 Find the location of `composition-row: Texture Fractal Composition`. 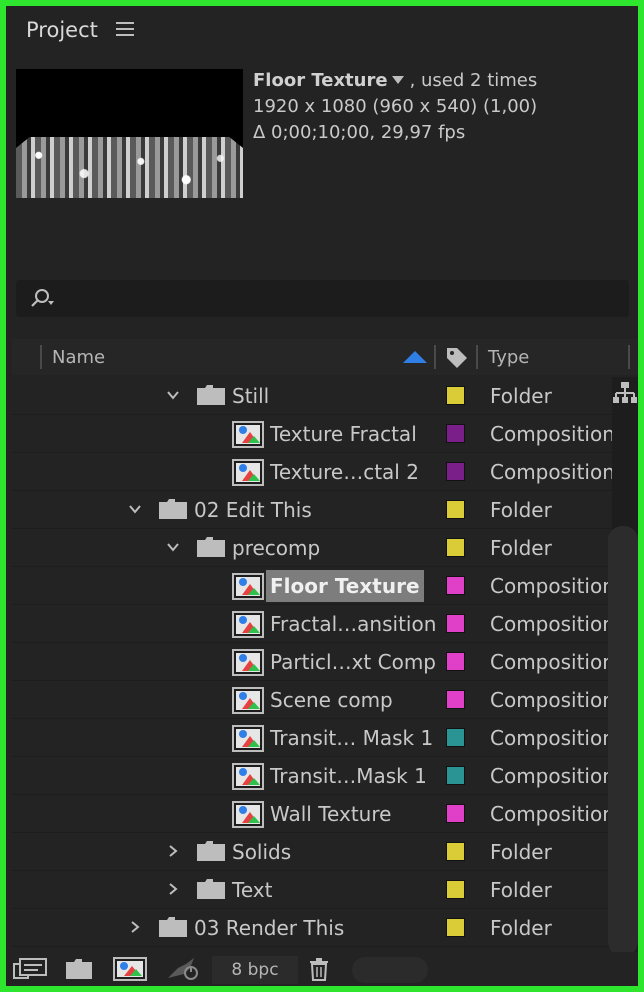

composition-row: Texture Fractal Composition is located at coordinates (312, 434).